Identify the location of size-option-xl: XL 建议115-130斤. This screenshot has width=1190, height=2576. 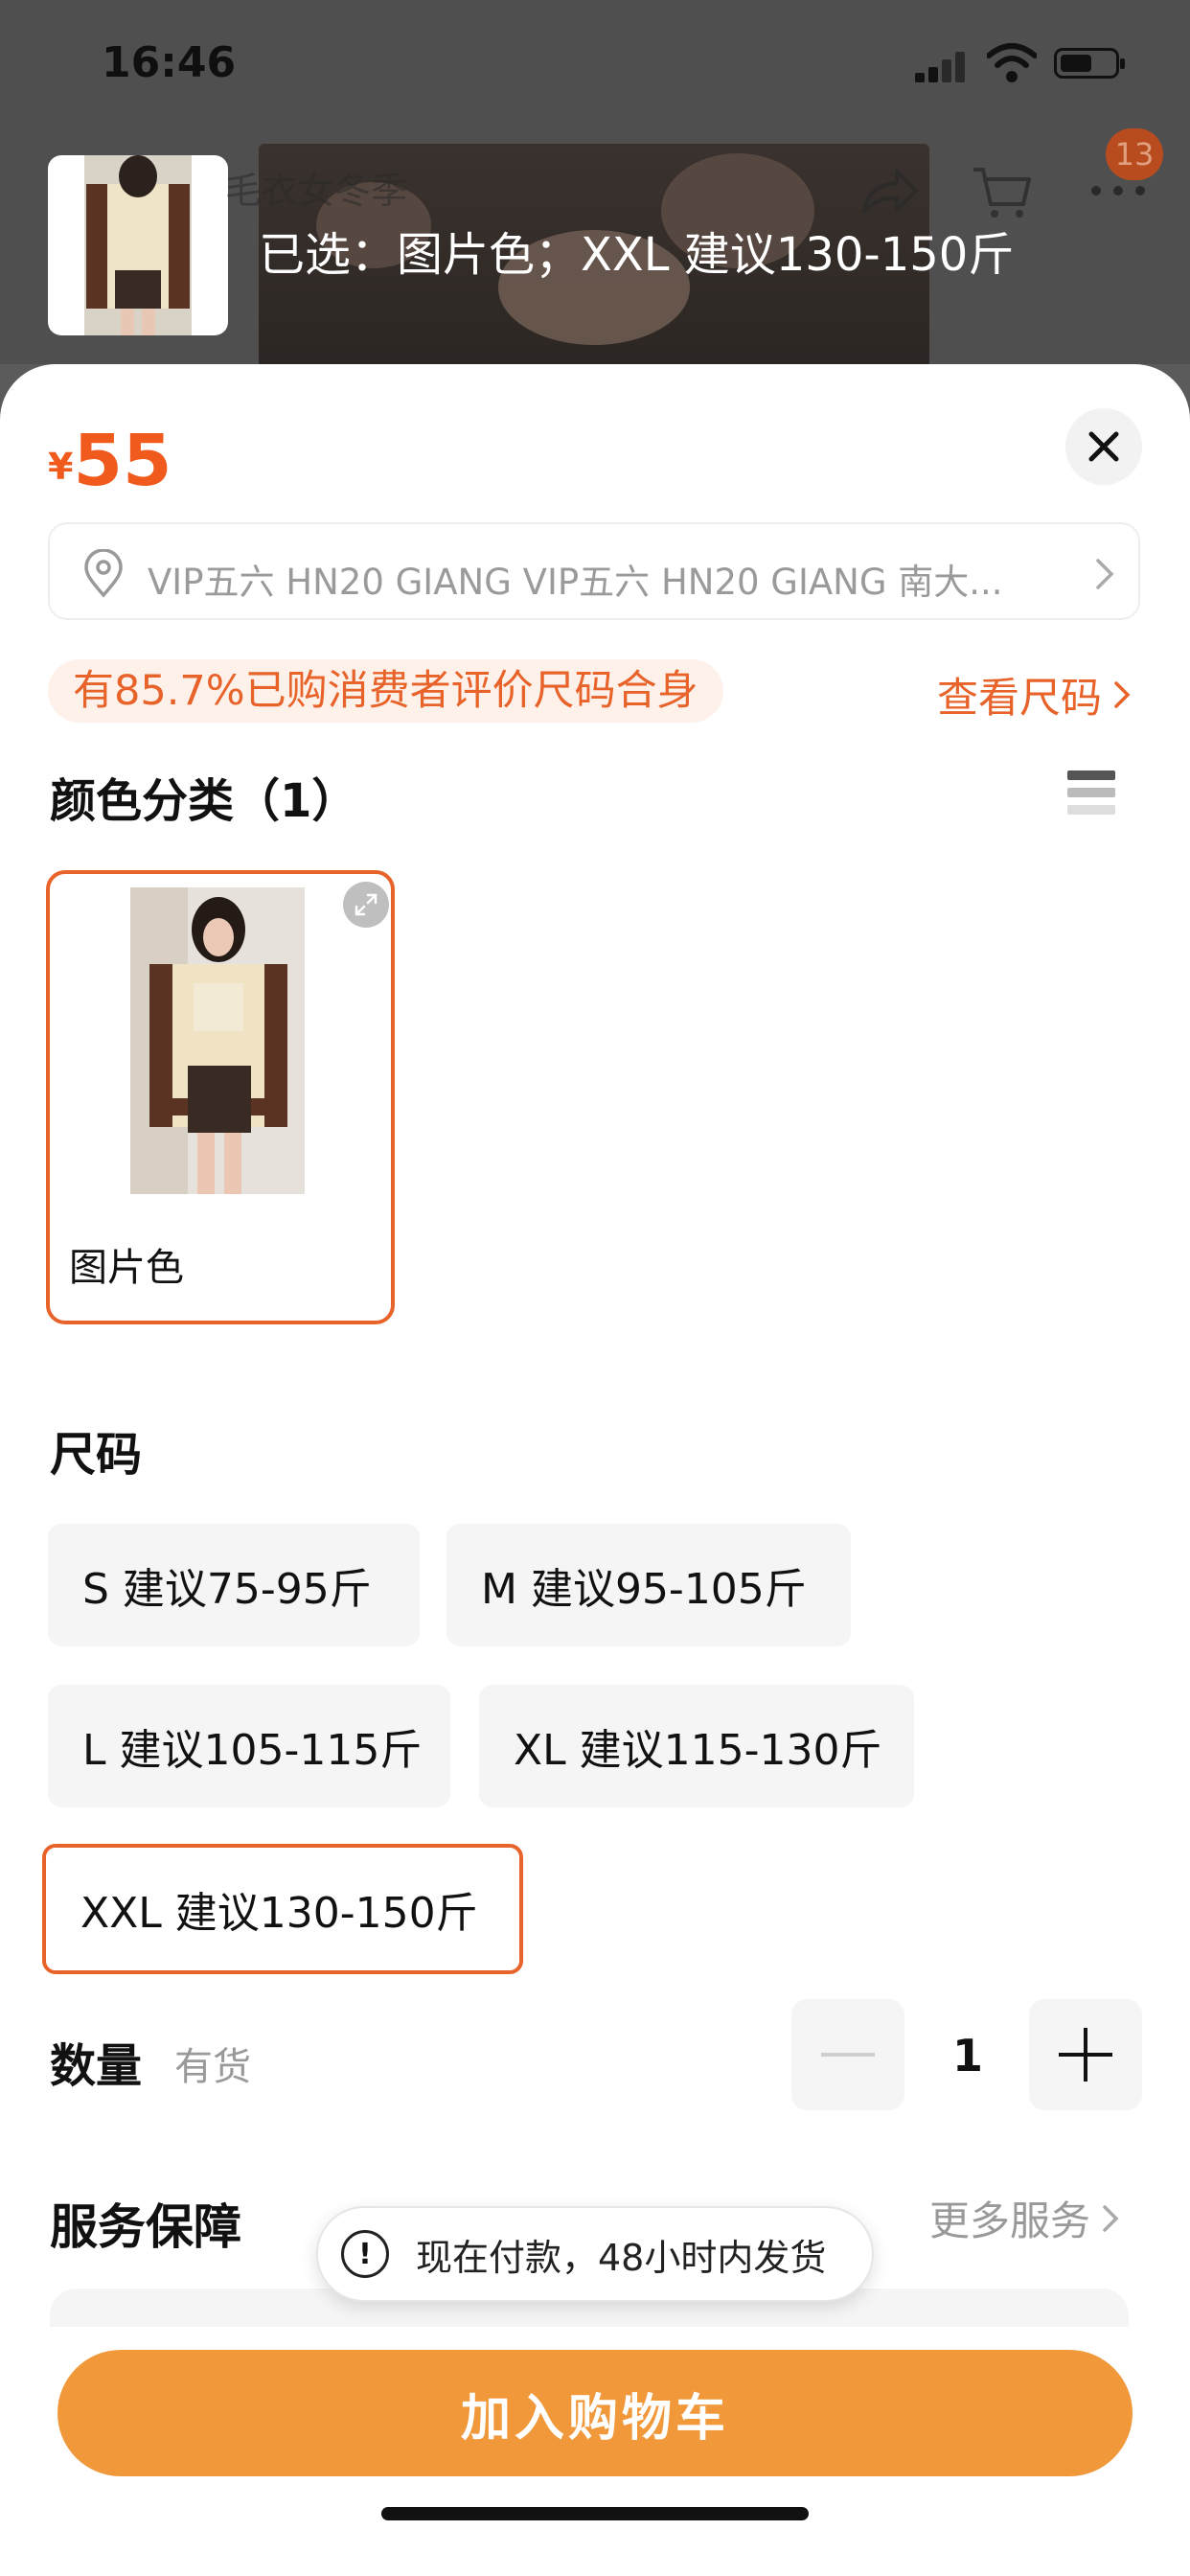
(697, 1746).